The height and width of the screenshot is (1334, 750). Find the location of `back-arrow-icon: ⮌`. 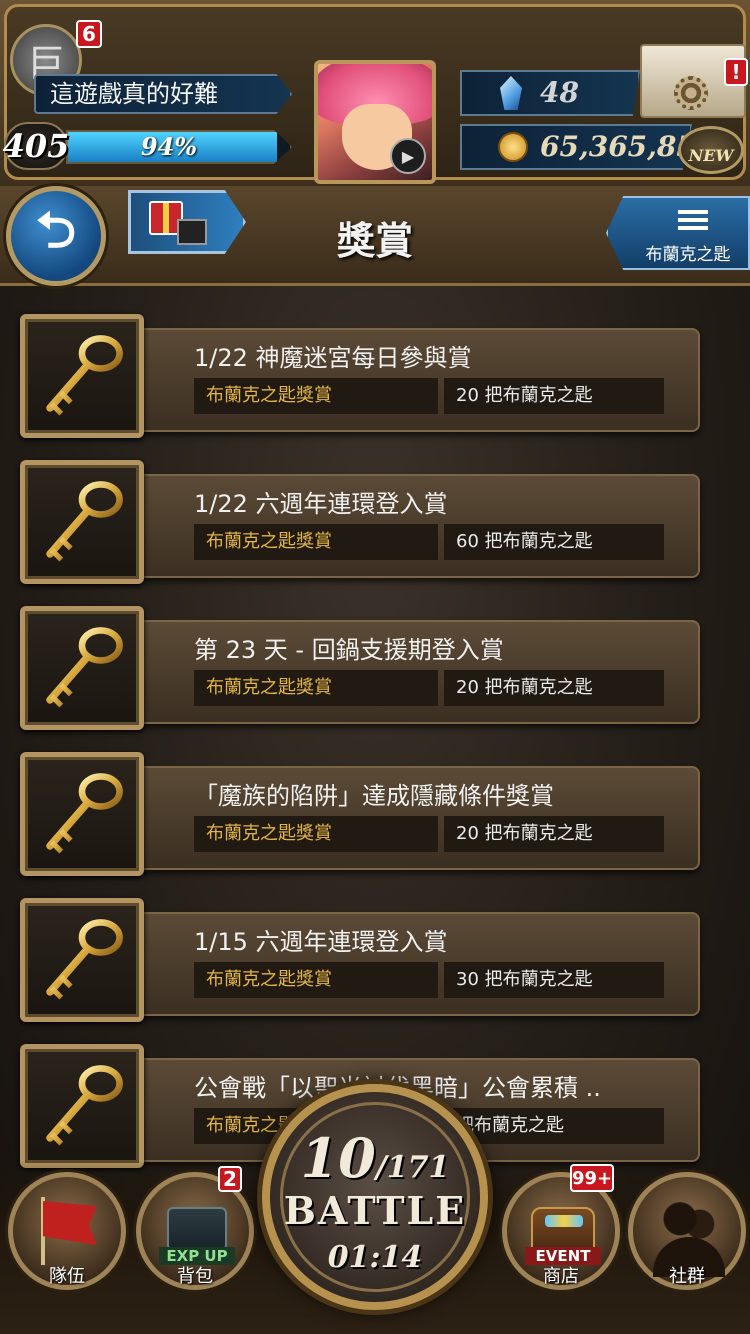

back-arrow-icon: ⮌ is located at coordinates (56, 229).